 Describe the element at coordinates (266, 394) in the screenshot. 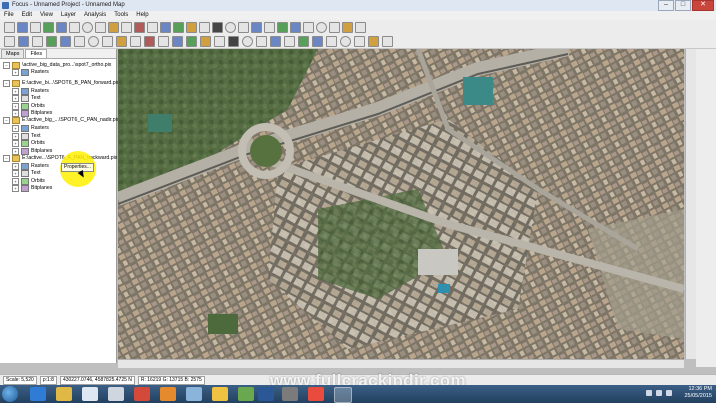

I see `word-icon` at that location.